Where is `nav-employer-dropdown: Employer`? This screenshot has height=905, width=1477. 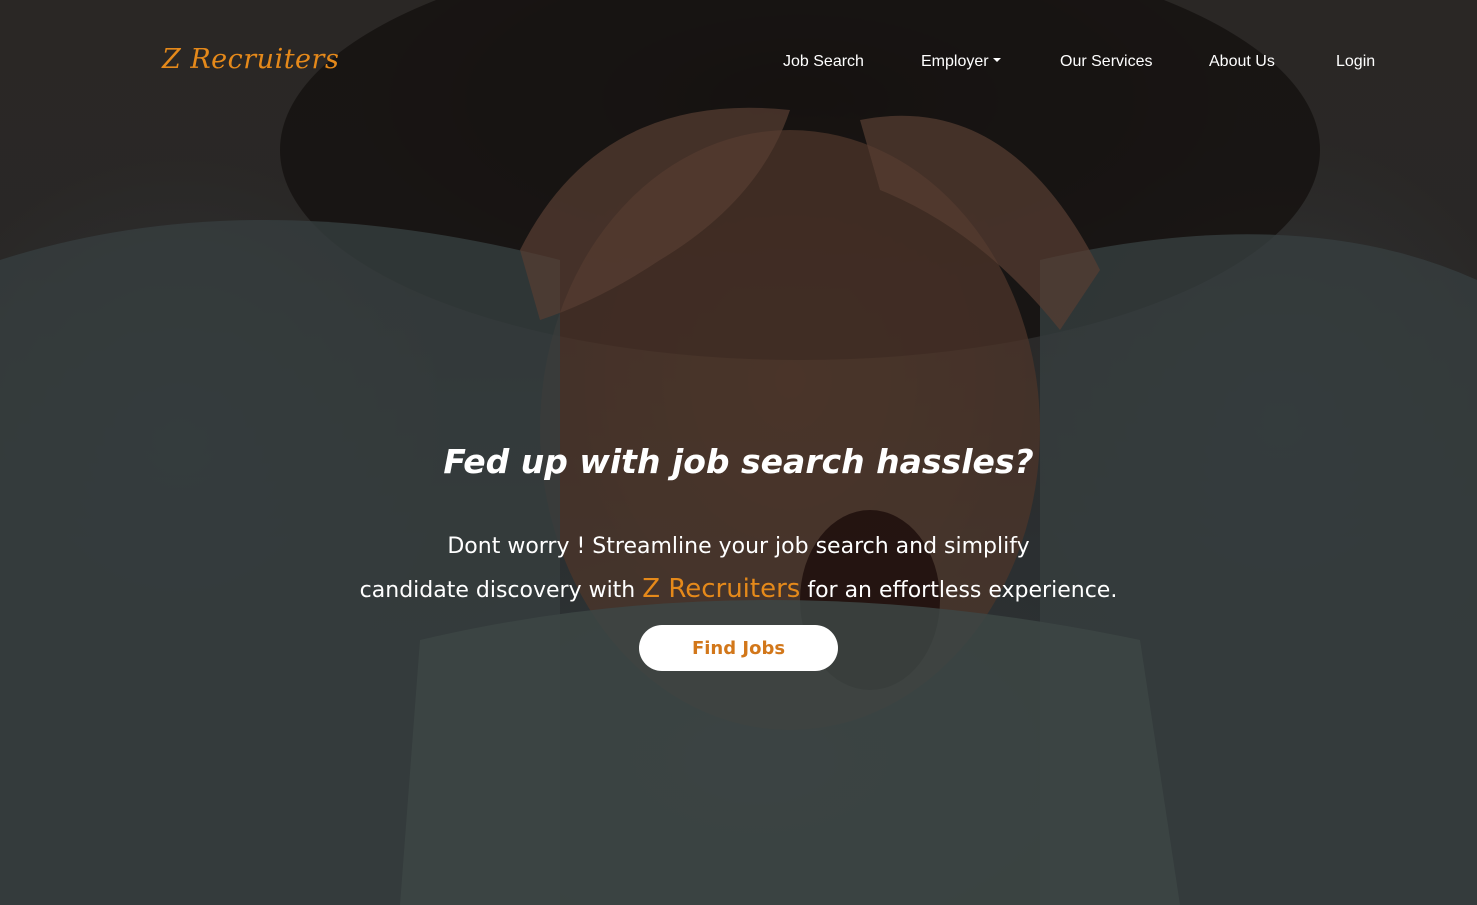 nav-employer-dropdown: Employer is located at coordinates (961, 62).